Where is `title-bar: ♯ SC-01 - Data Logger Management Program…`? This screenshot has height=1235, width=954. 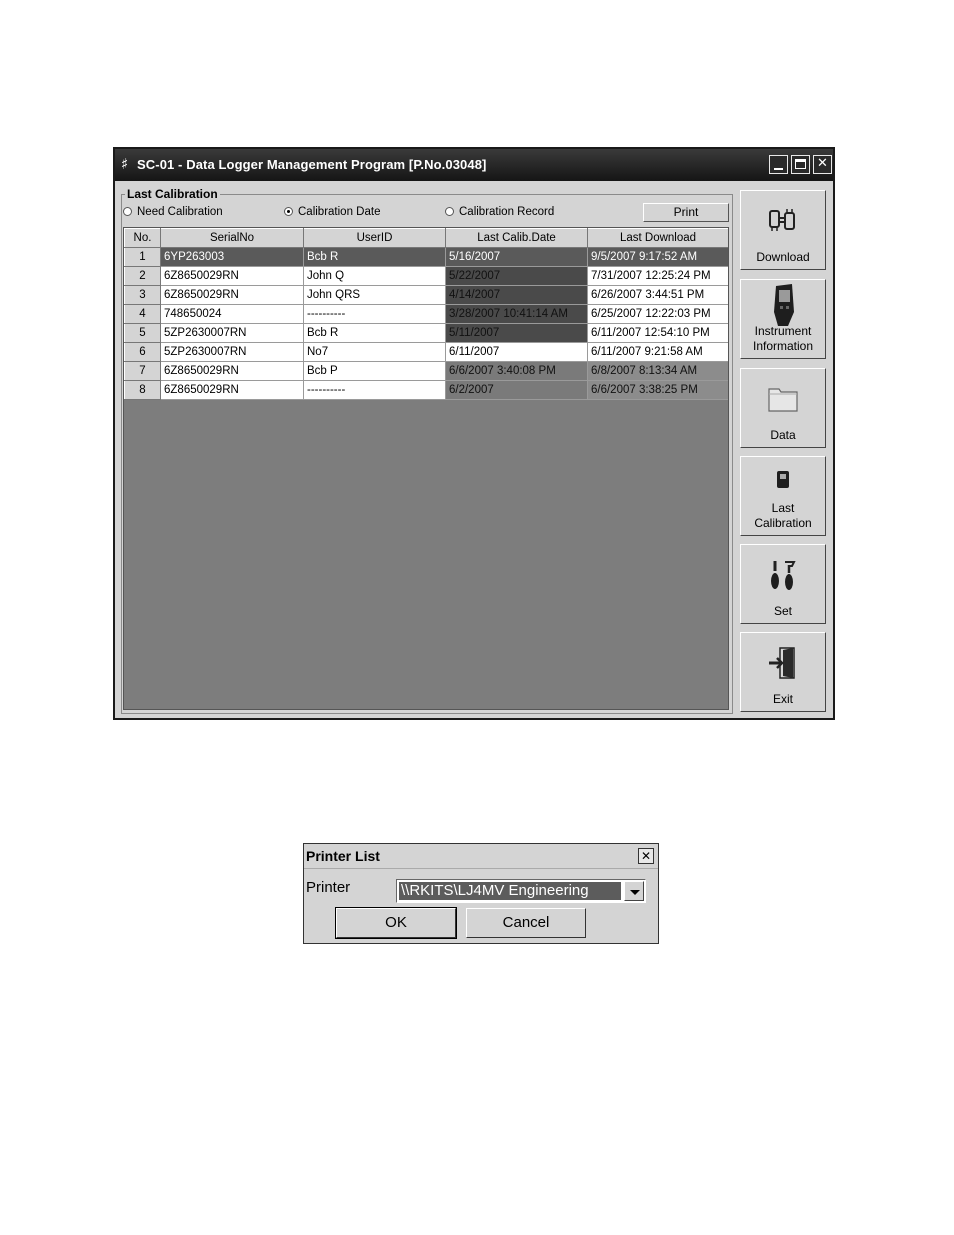 title-bar: ♯ SC-01 - Data Logger Management Program… is located at coordinates (474, 165).